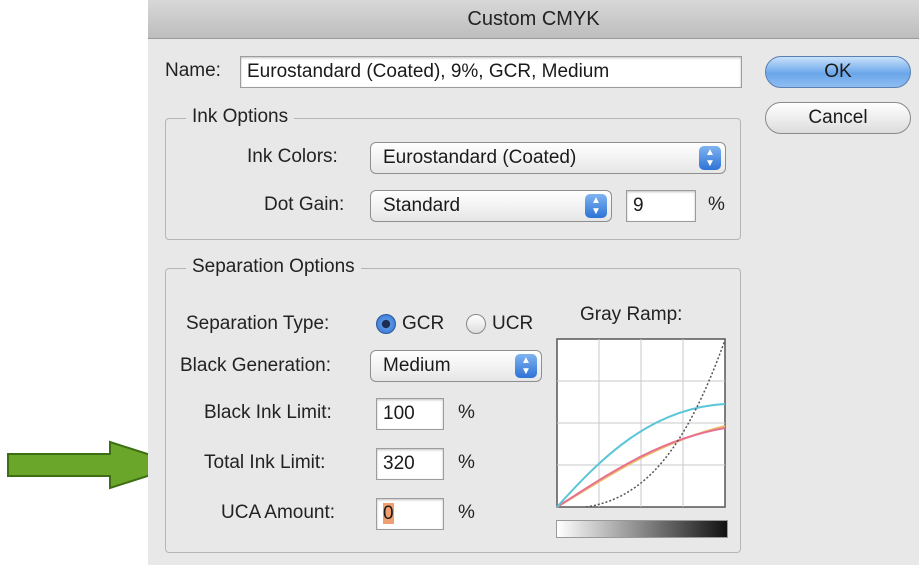 This screenshot has width=919, height=565. I want to click on total-ink-limit-percent: %, so click(466, 462).